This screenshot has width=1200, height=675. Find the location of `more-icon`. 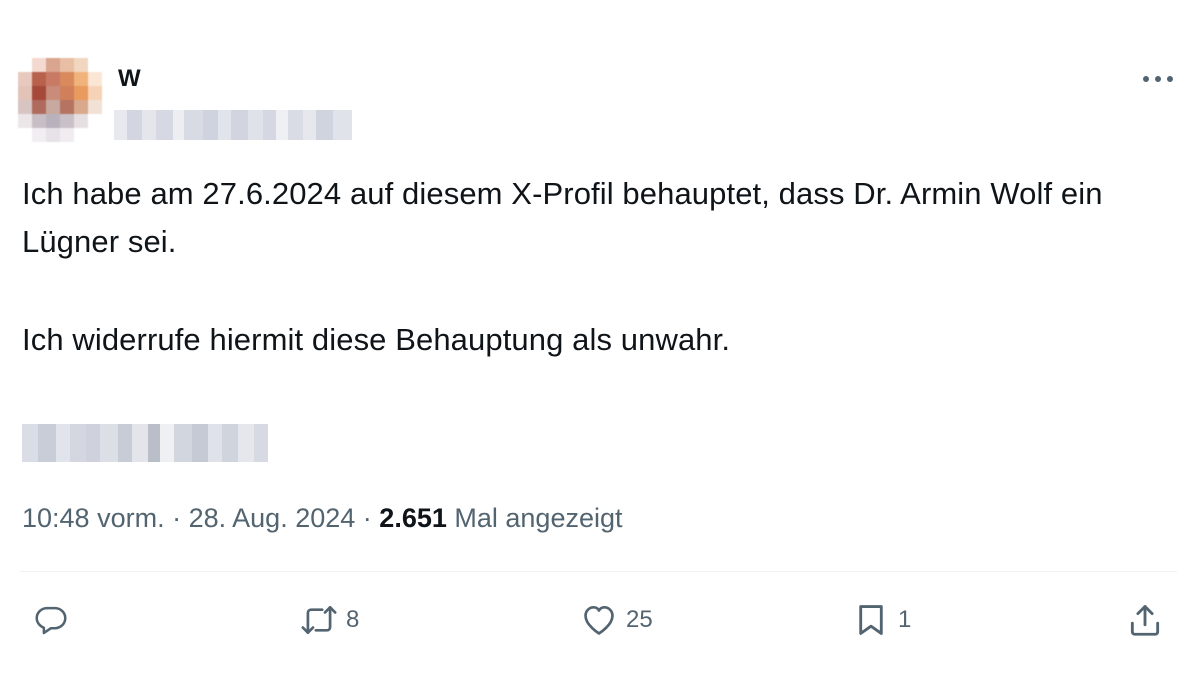

more-icon is located at coordinates (1158, 79).